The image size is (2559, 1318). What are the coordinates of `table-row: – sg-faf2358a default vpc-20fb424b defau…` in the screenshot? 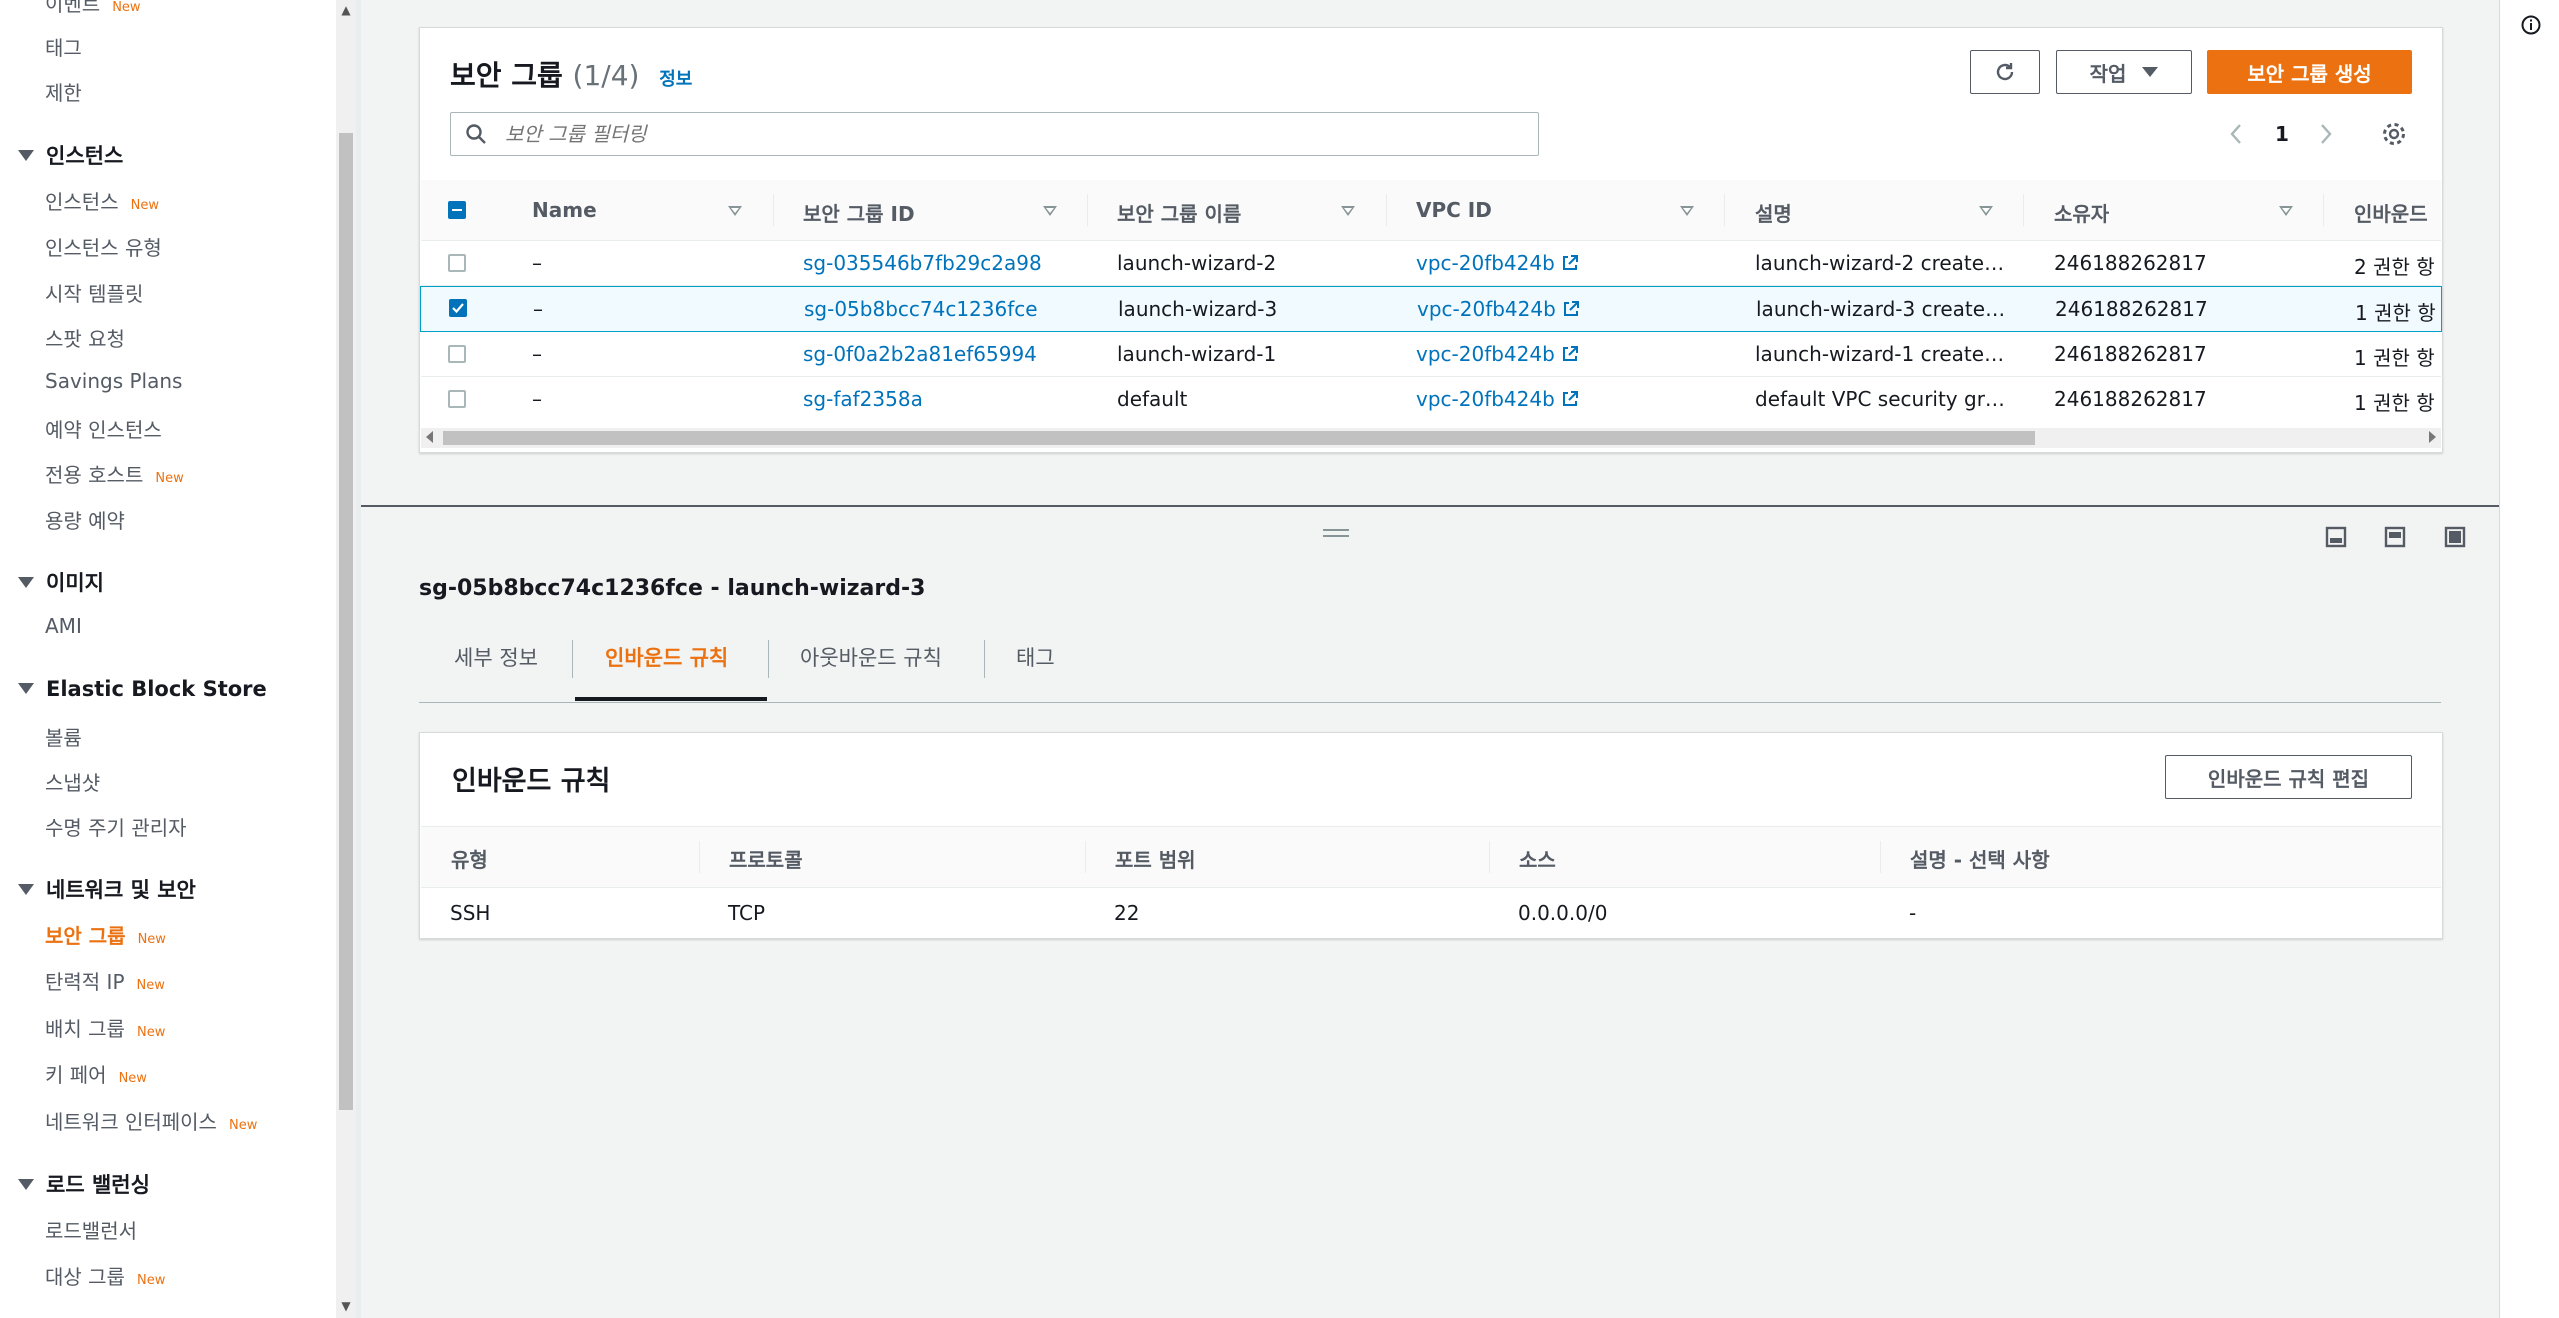 It's located at (1431, 399).